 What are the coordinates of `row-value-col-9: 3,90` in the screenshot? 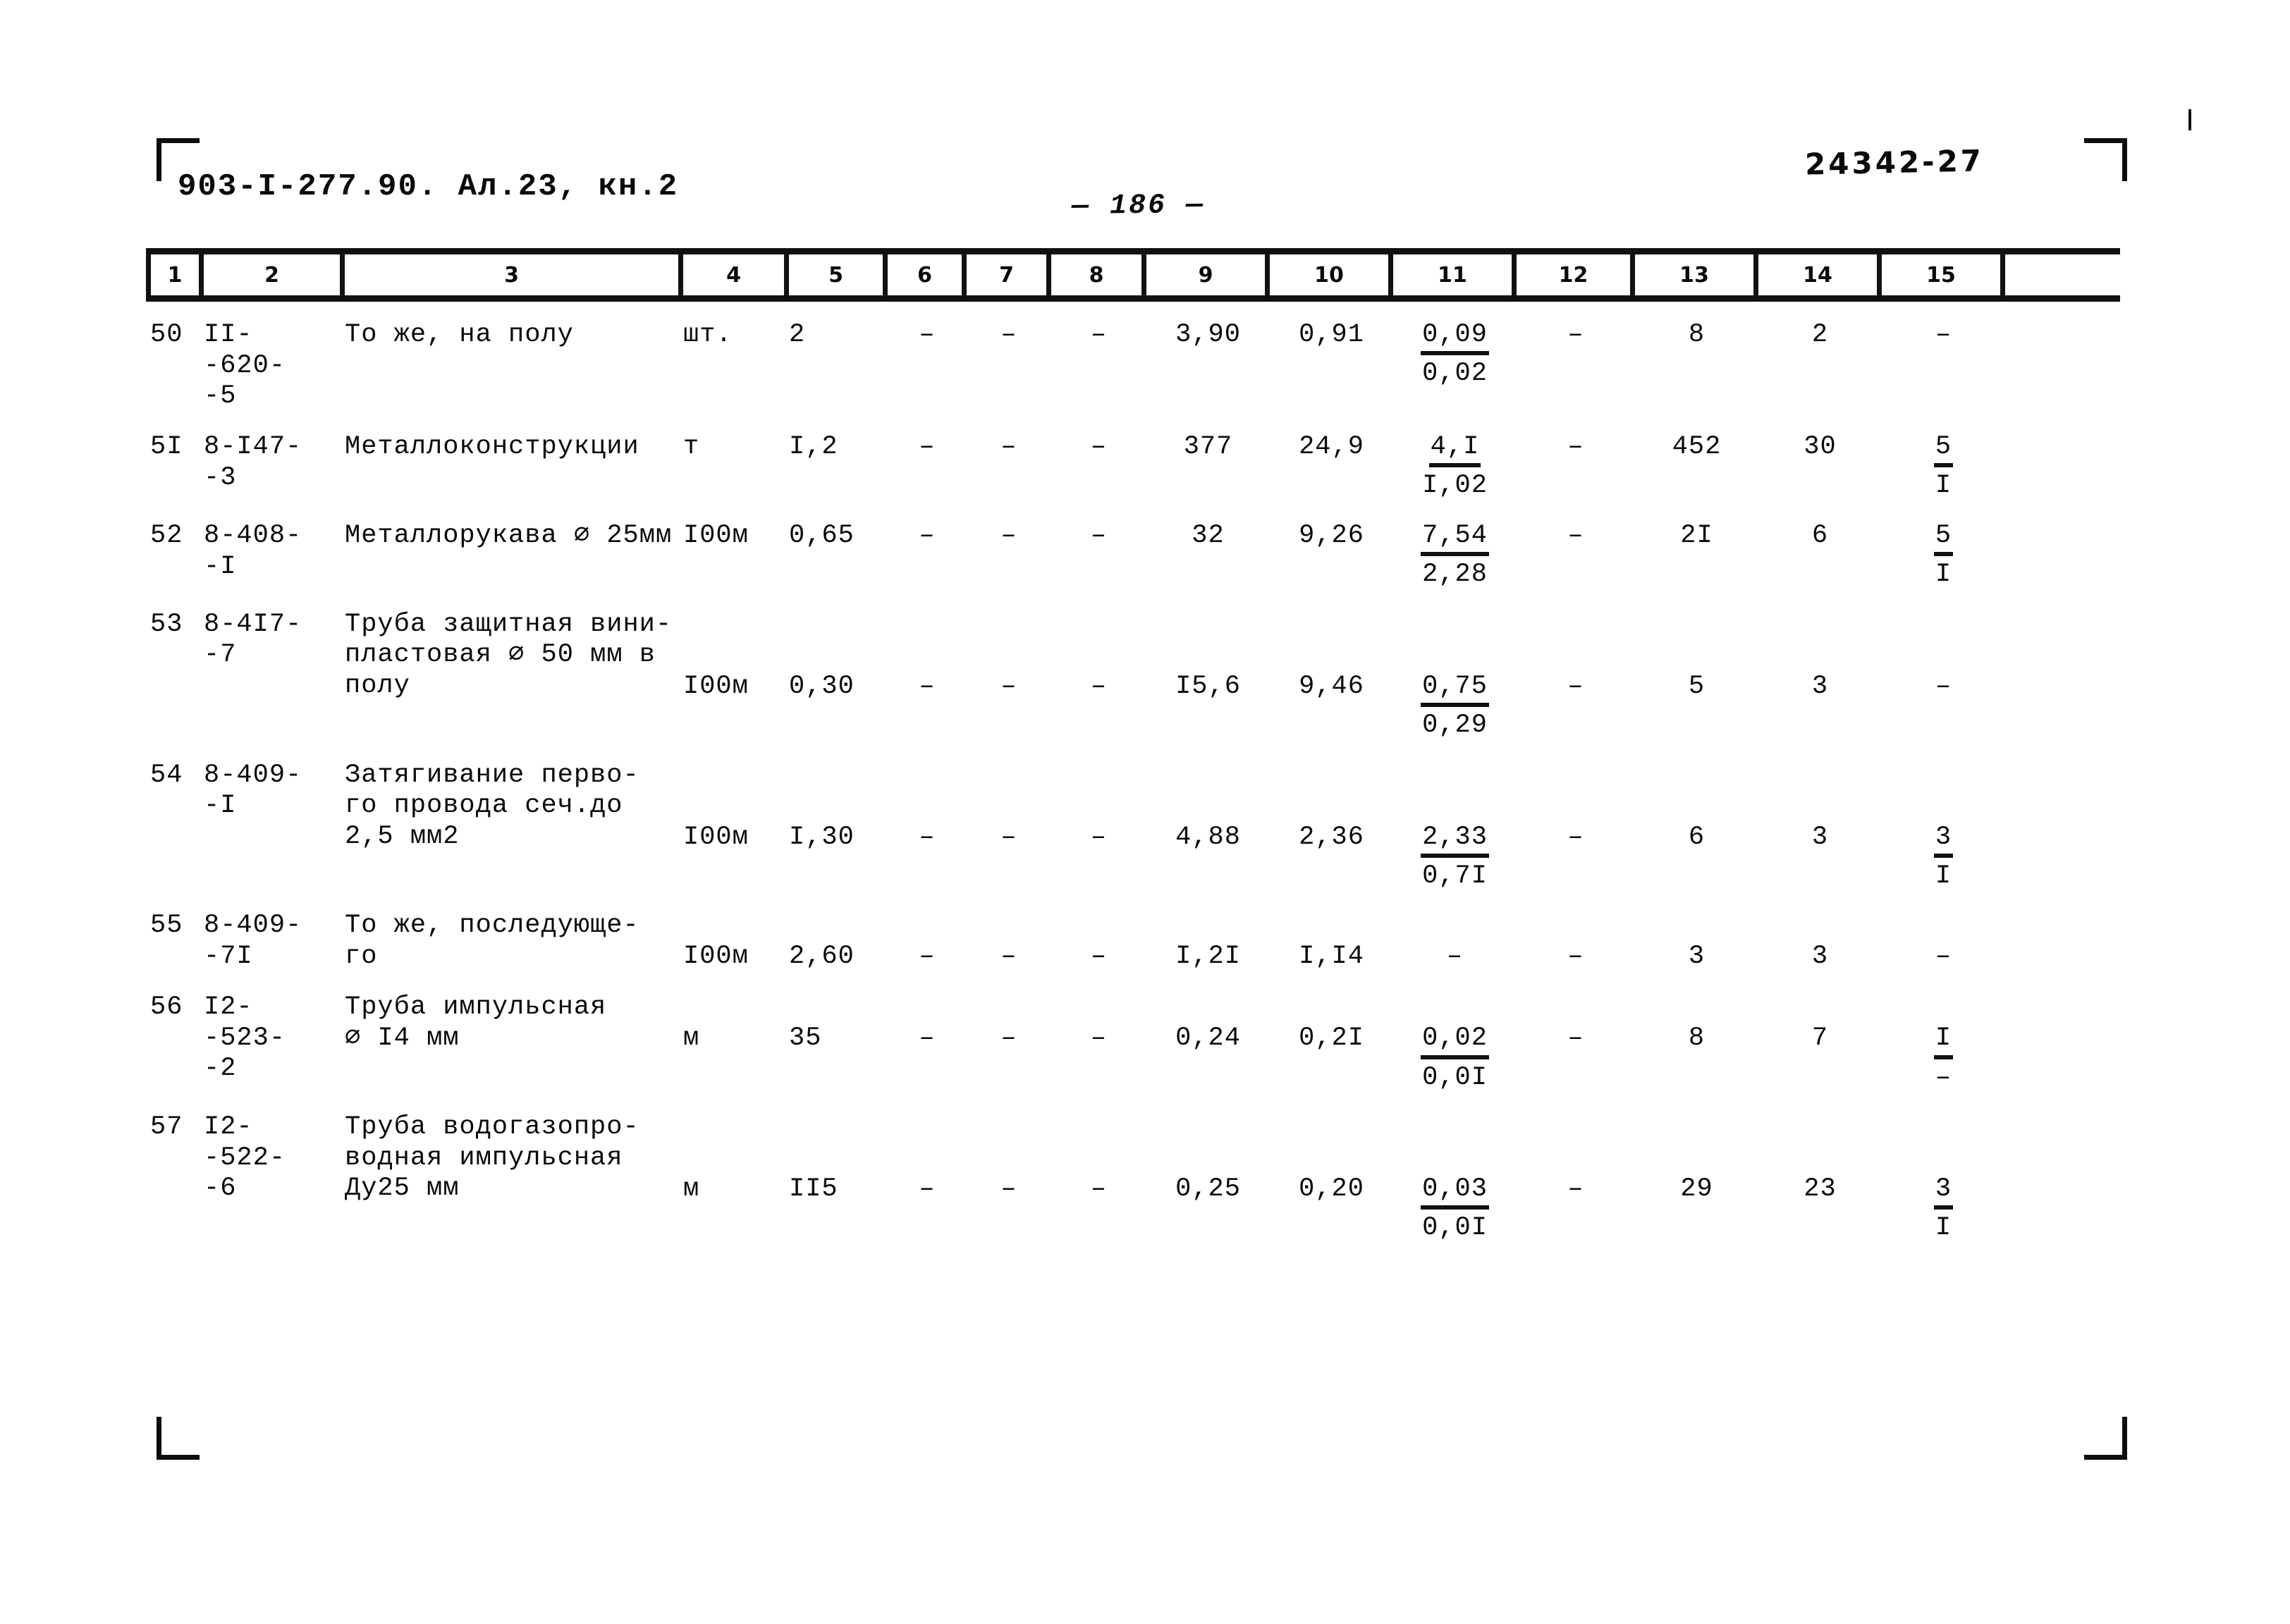 It's located at (1208, 335).